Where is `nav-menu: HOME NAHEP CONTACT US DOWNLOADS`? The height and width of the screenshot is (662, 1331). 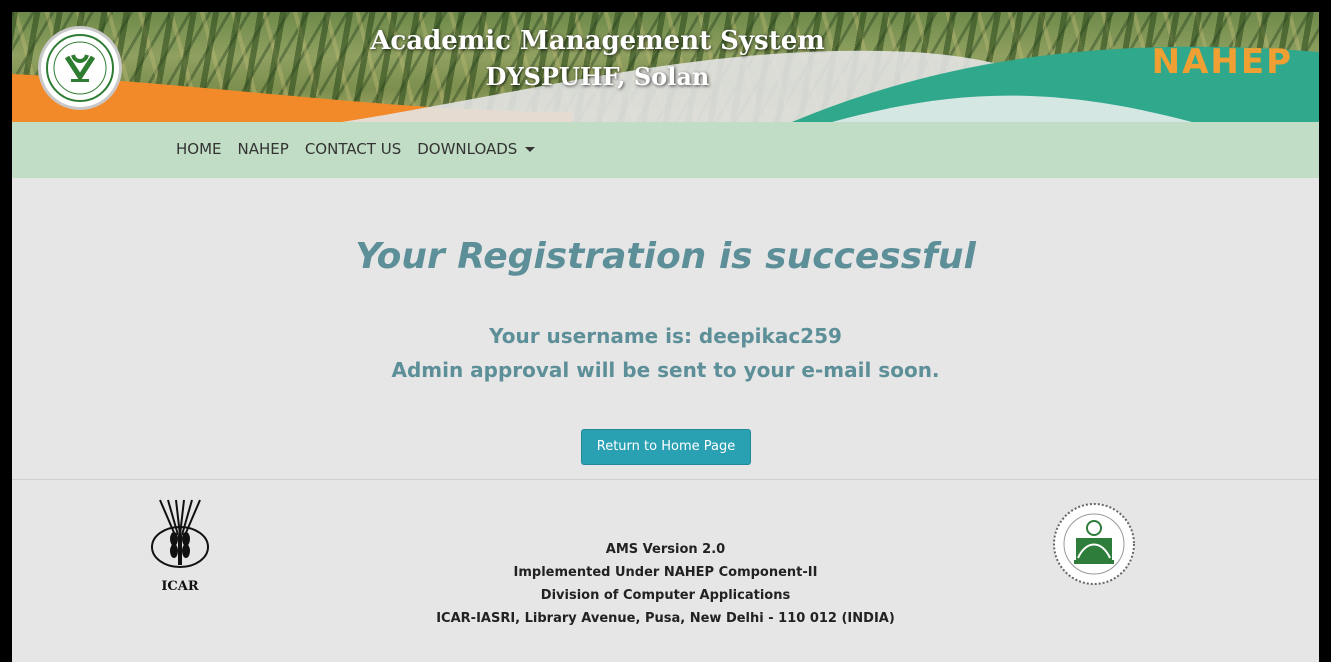
nav-menu: HOME NAHEP CONTACT US DOWNLOADS is located at coordinates (363, 149).